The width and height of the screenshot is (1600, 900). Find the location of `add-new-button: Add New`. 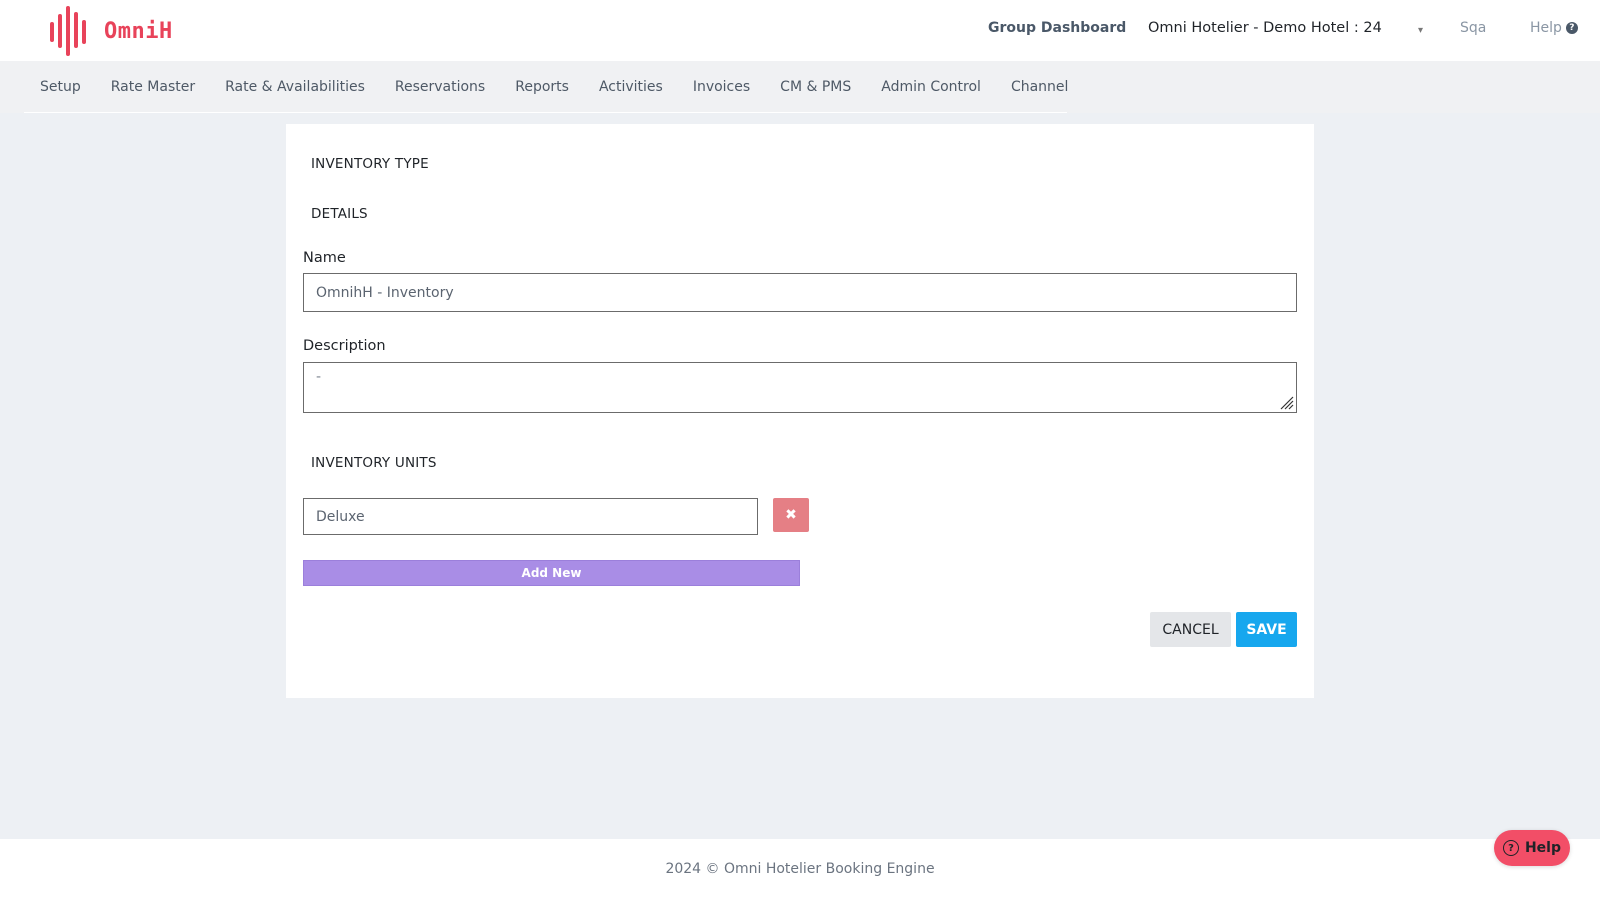

add-new-button: Add New is located at coordinates (551, 573).